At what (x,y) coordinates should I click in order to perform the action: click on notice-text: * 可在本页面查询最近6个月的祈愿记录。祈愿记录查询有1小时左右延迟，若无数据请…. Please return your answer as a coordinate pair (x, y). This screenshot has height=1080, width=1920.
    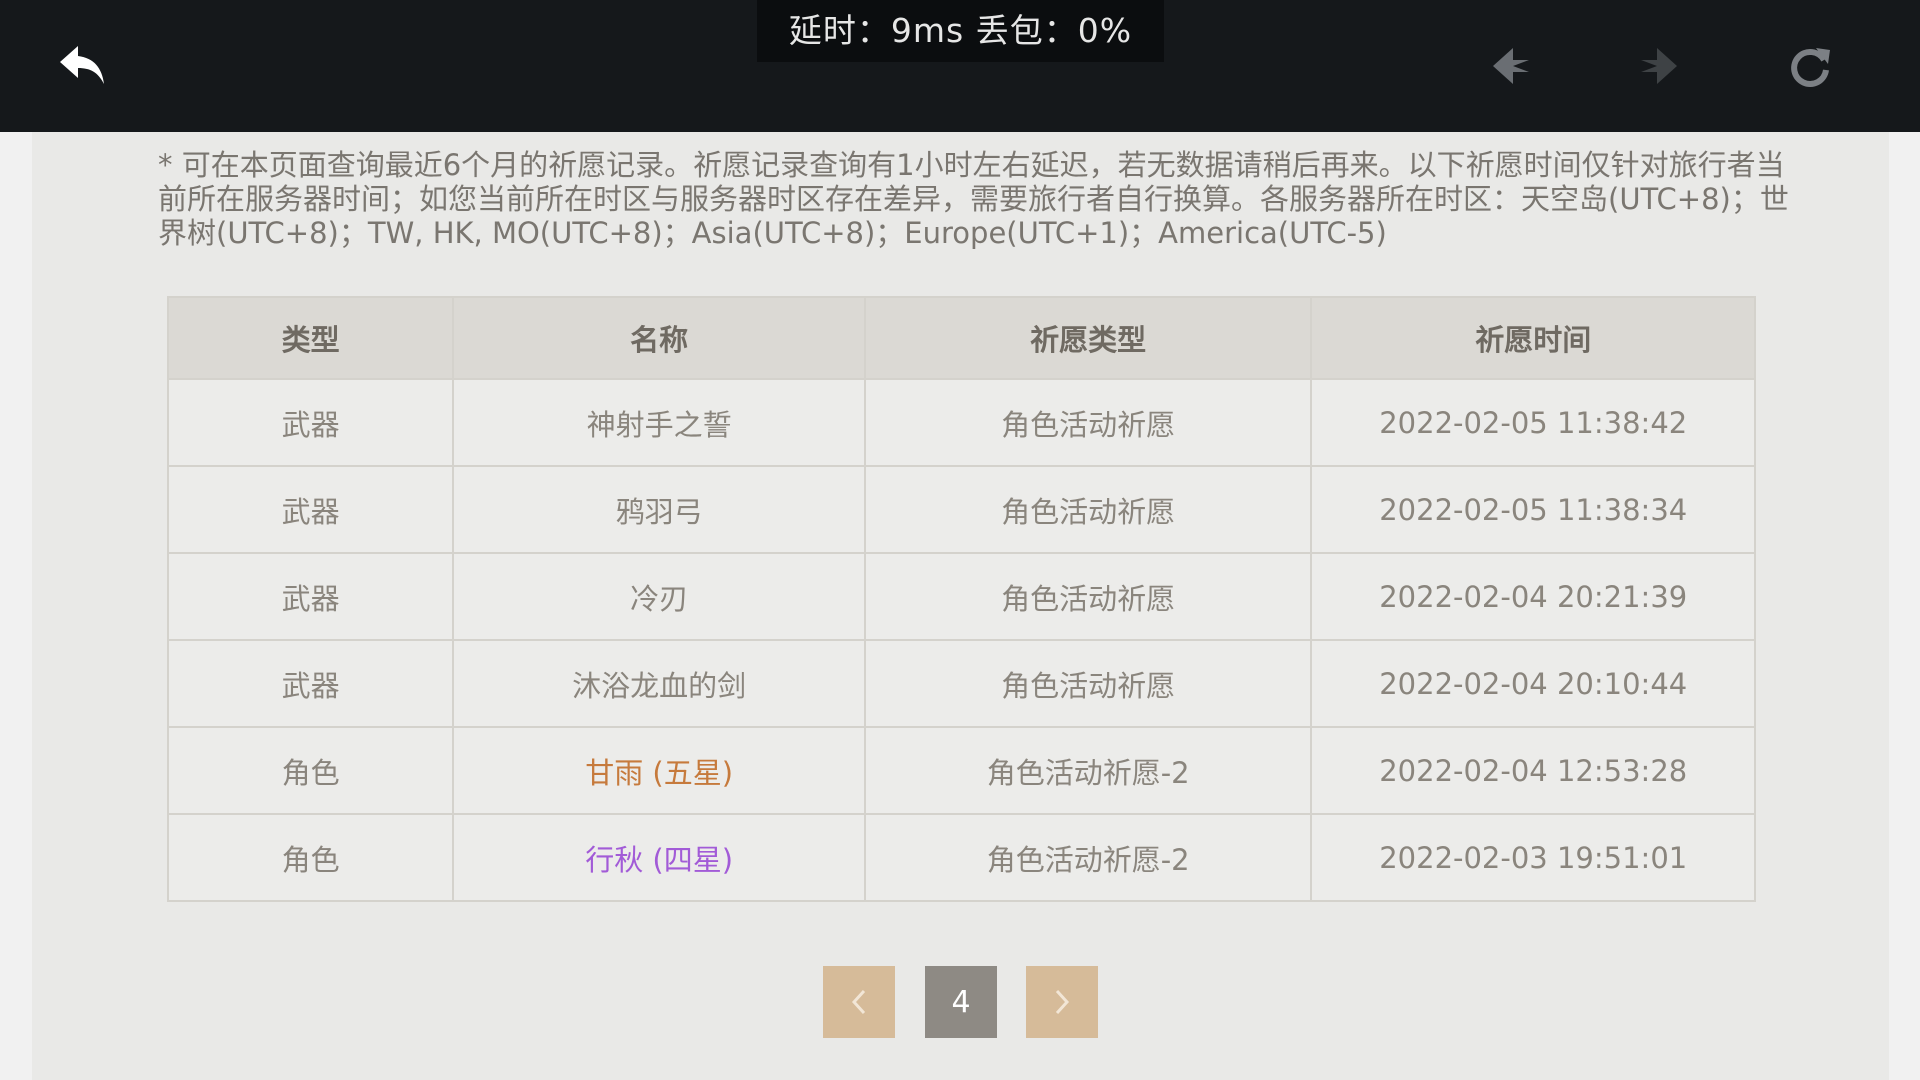
    Looking at the image, I should click on (973, 199).